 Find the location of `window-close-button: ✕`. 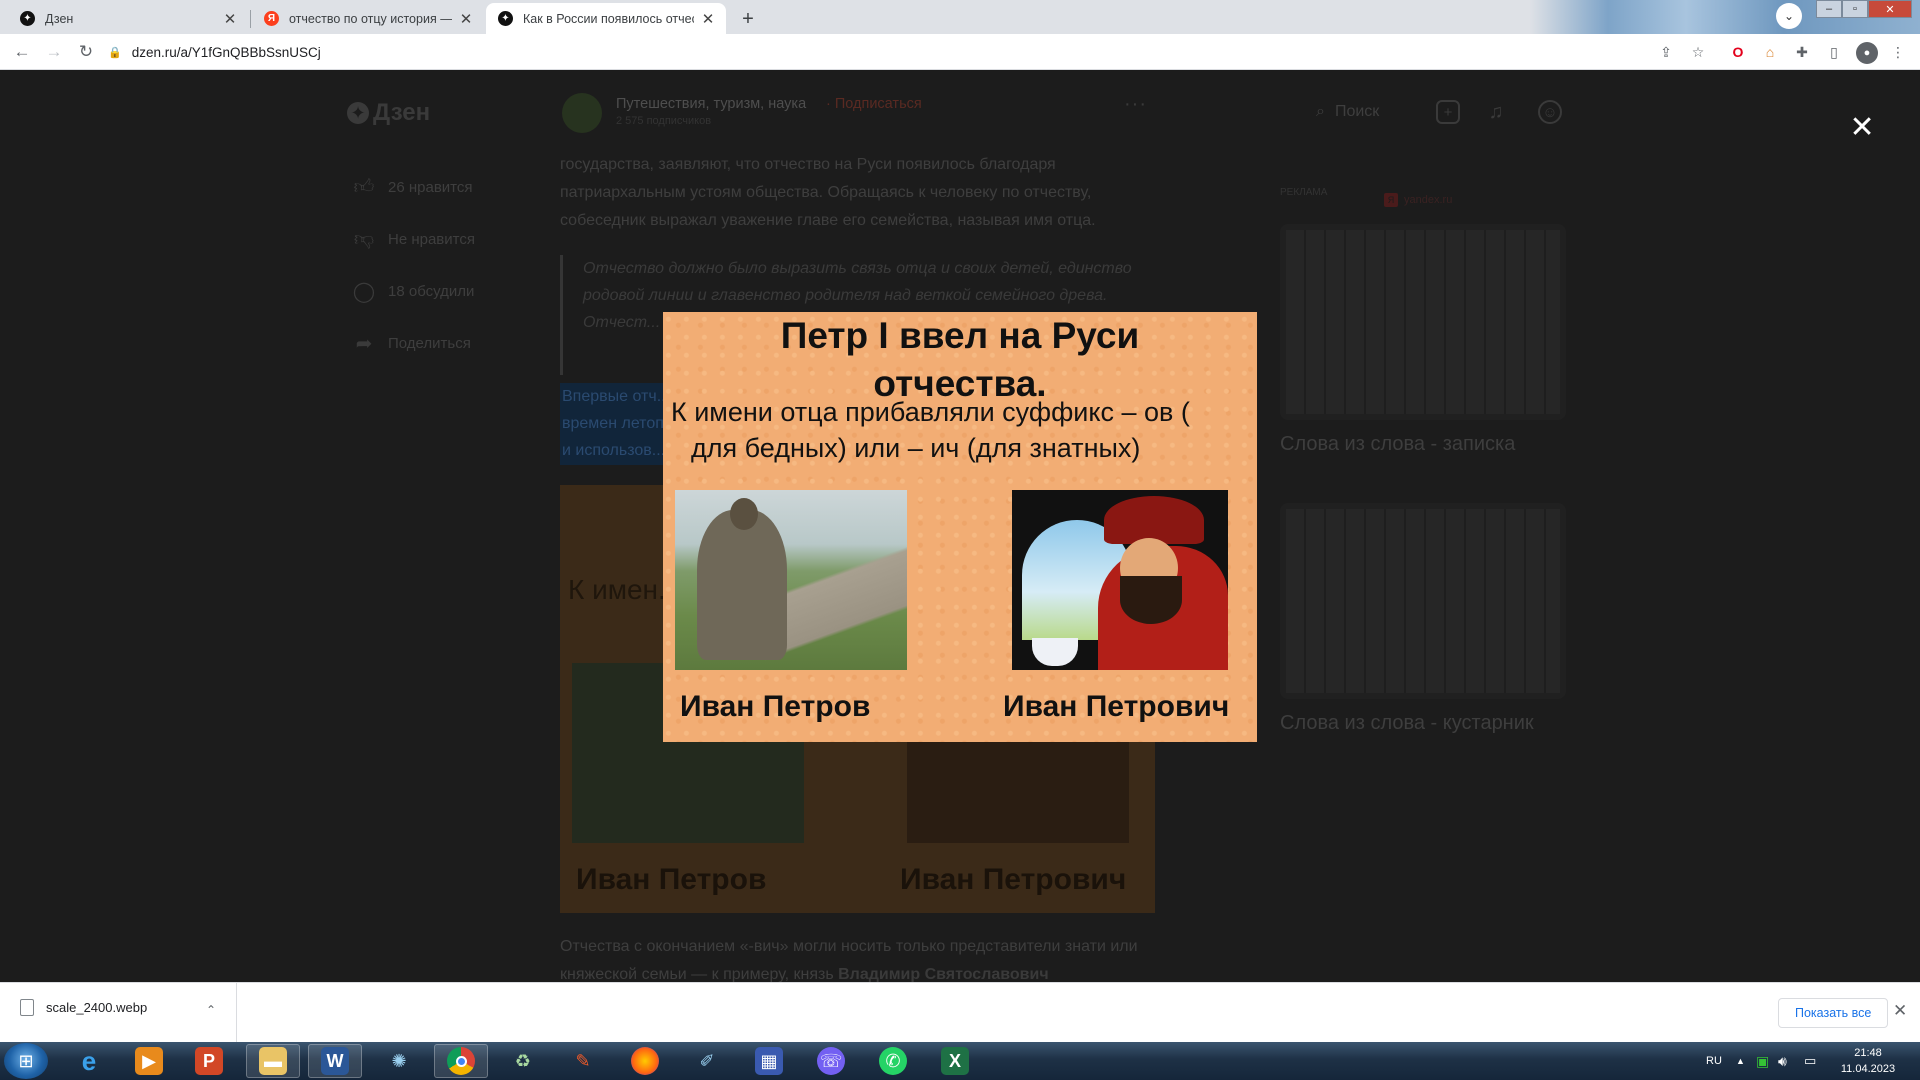

window-close-button: ✕ is located at coordinates (1890, 9).